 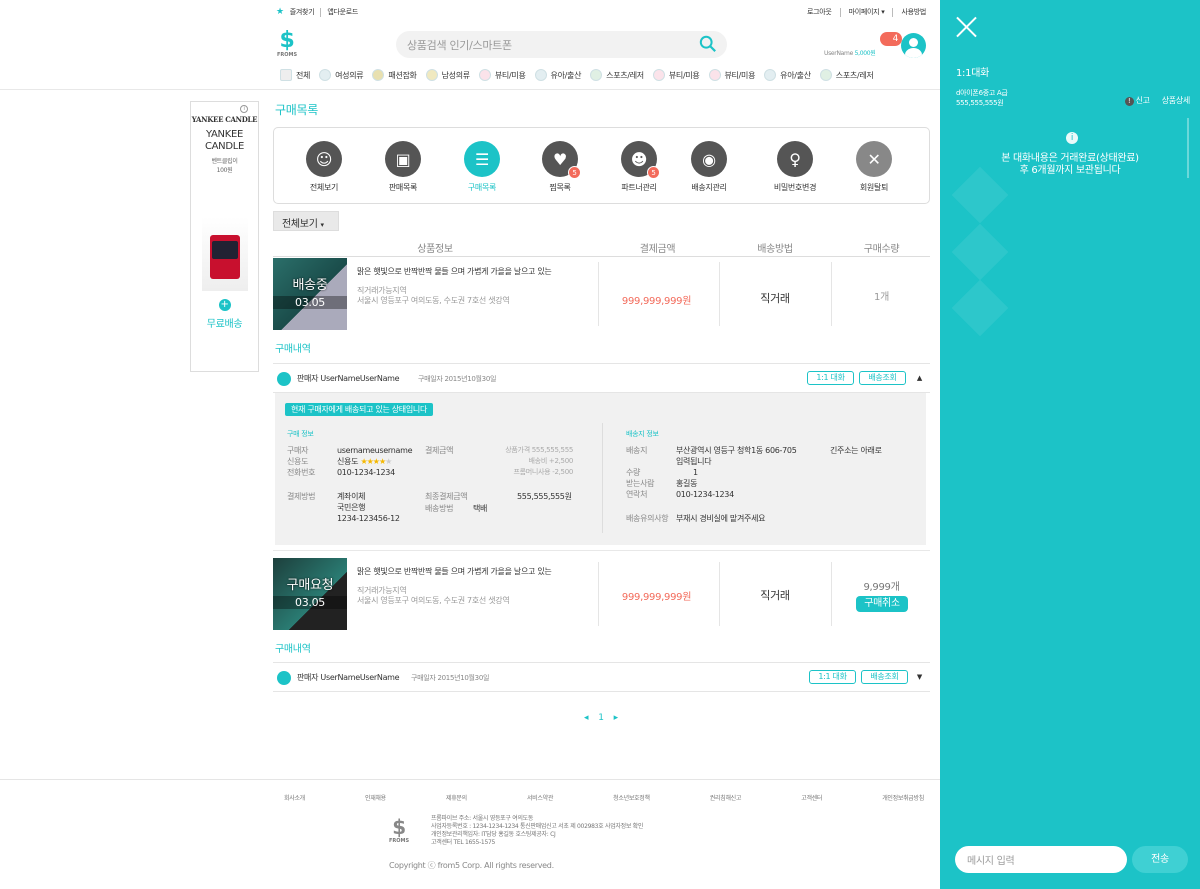 What do you see at coordinates (1137, 100) in the screenshot?
I see `report-button: ! 신고` at bounding box center [1137, 100].